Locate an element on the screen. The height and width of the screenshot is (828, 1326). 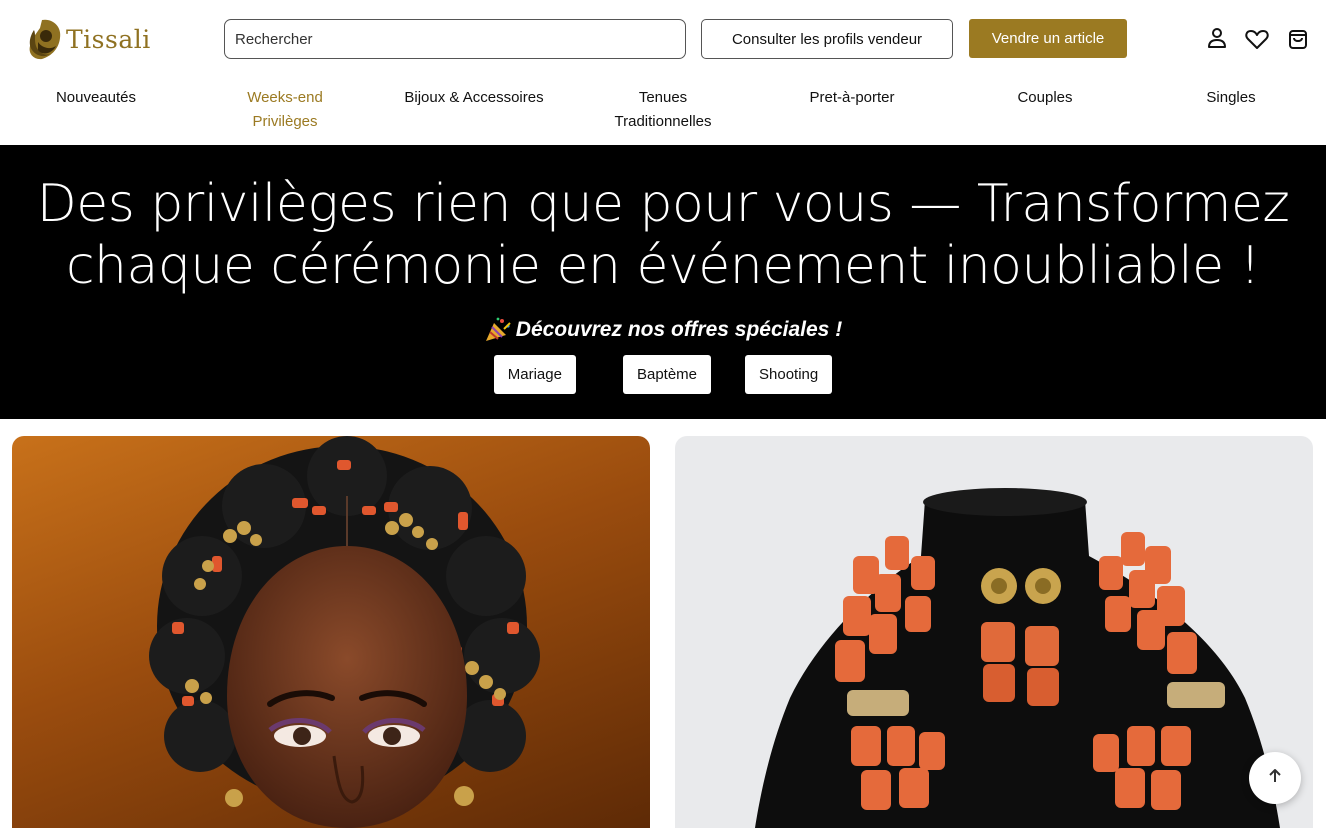
party-popper-icon is located at coordinates (498, 330).